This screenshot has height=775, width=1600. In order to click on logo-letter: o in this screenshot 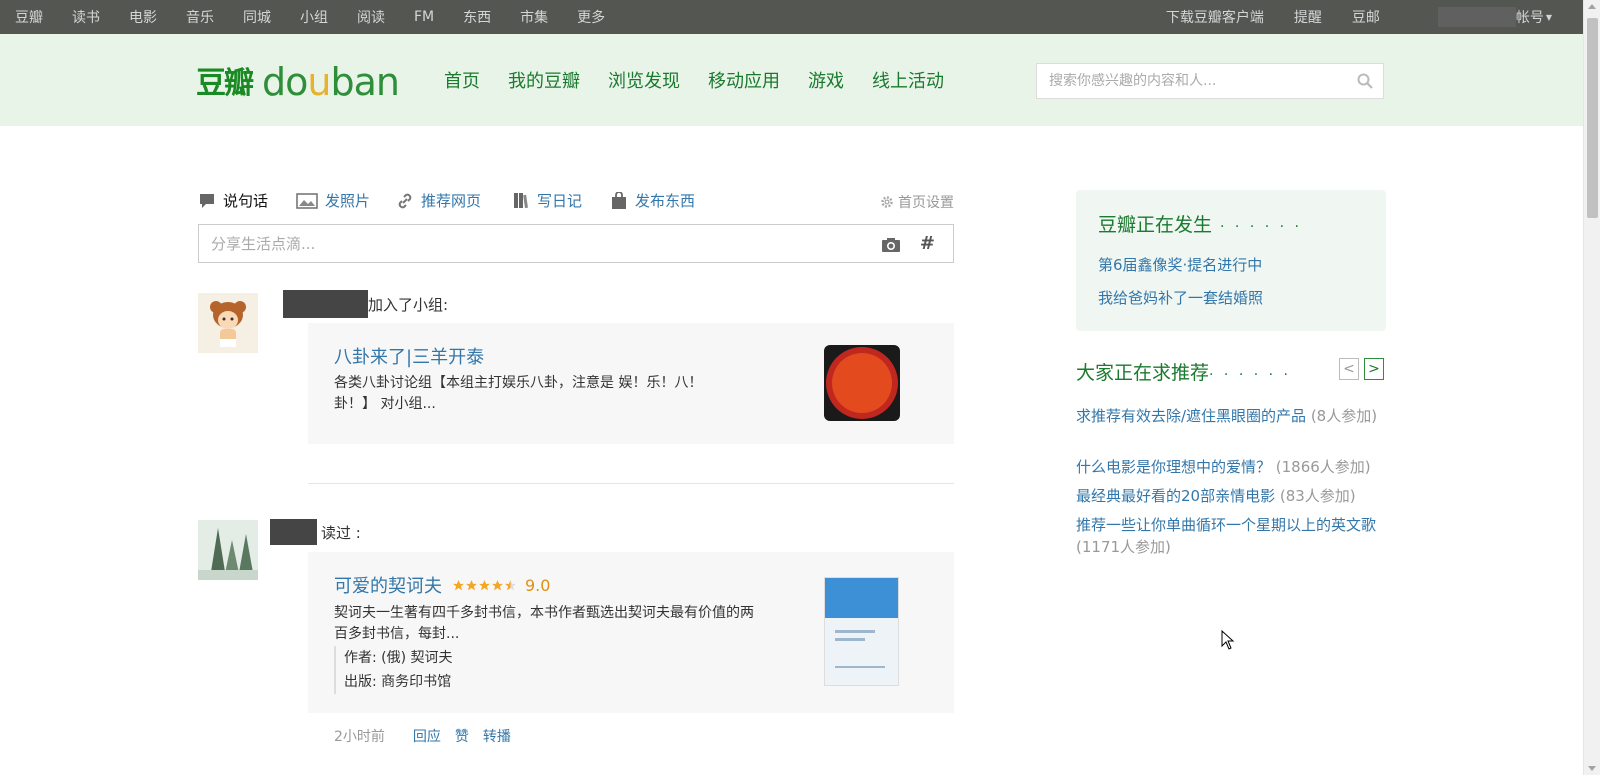, I will do `click(296, 82)`.